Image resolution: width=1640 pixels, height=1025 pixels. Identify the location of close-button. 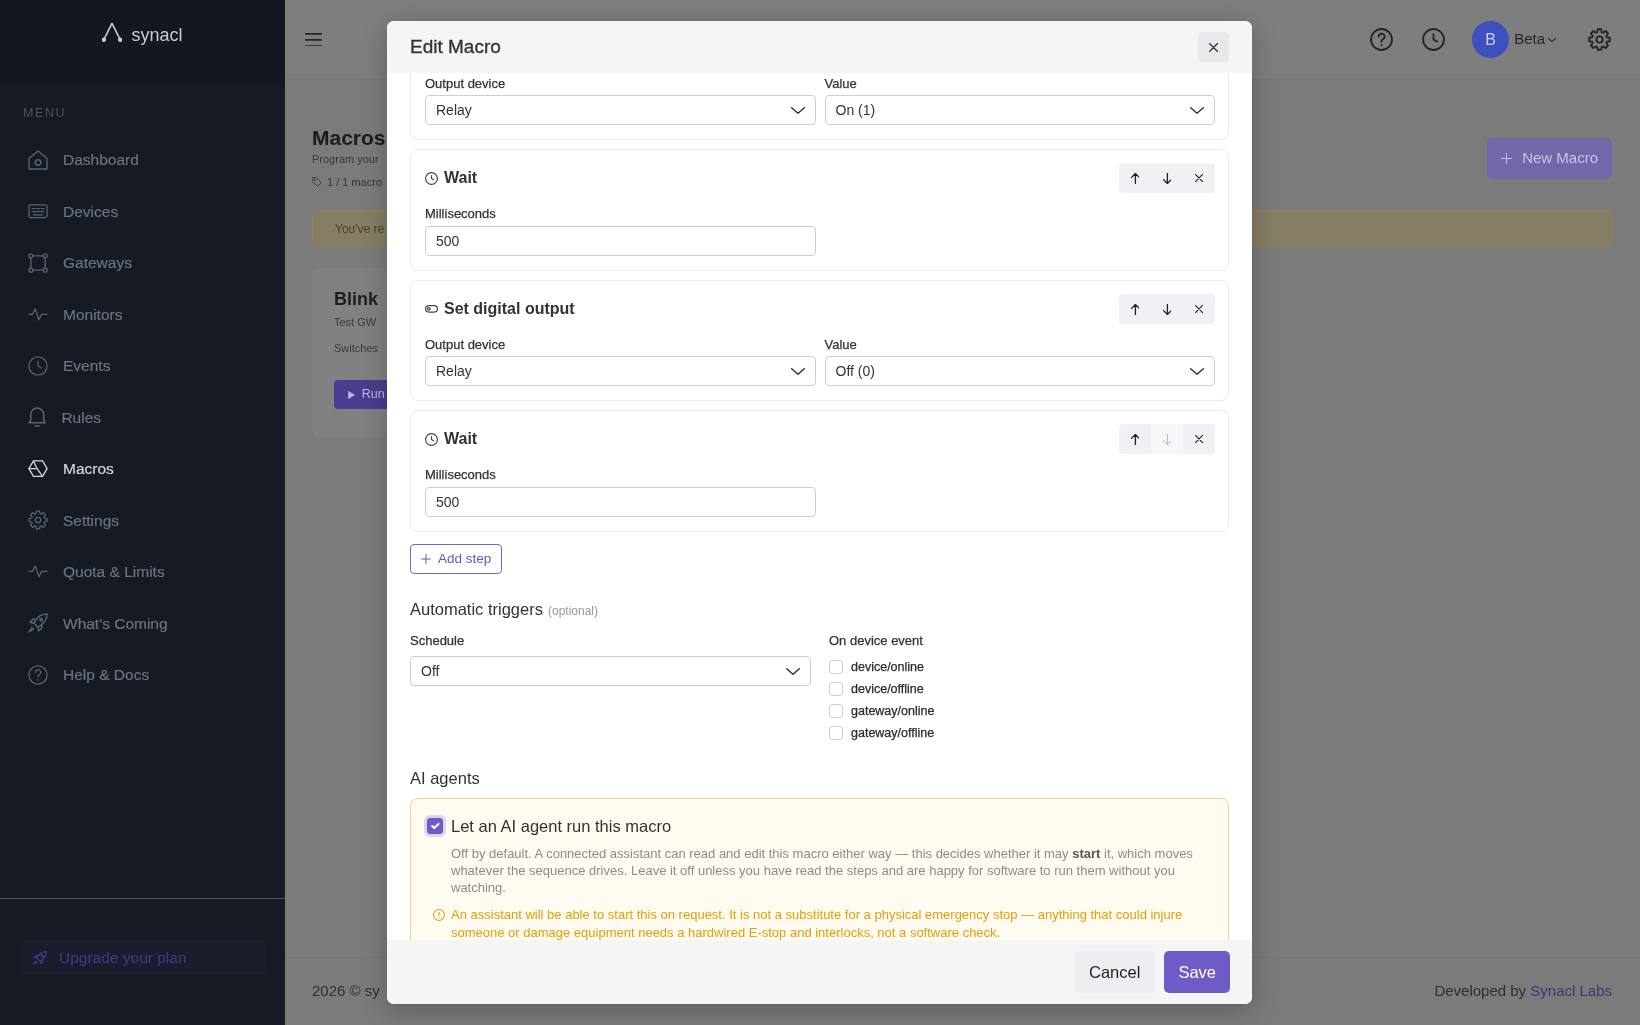
(1213, 47).